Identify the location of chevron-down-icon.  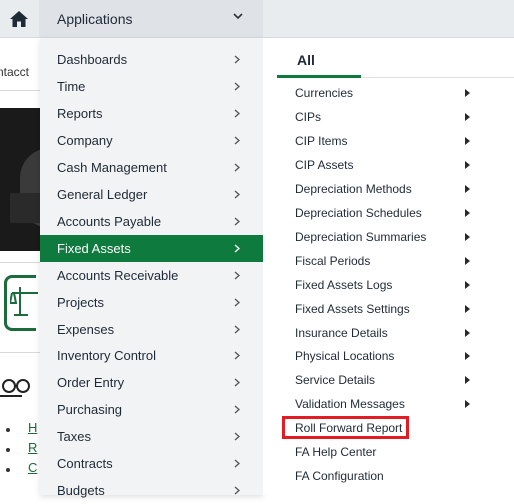
(238, 16).